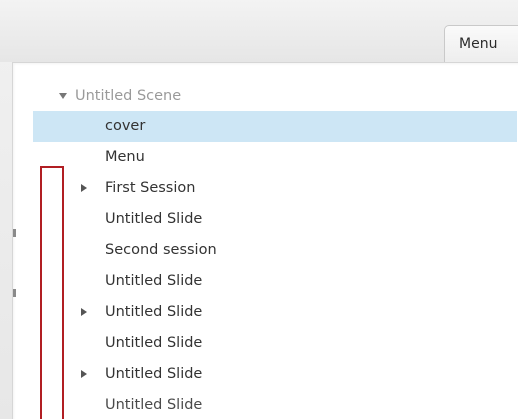  Describe the element at coordinates (150, 188) in the screenshot. I see `tree-item-label: First Session` at that location.